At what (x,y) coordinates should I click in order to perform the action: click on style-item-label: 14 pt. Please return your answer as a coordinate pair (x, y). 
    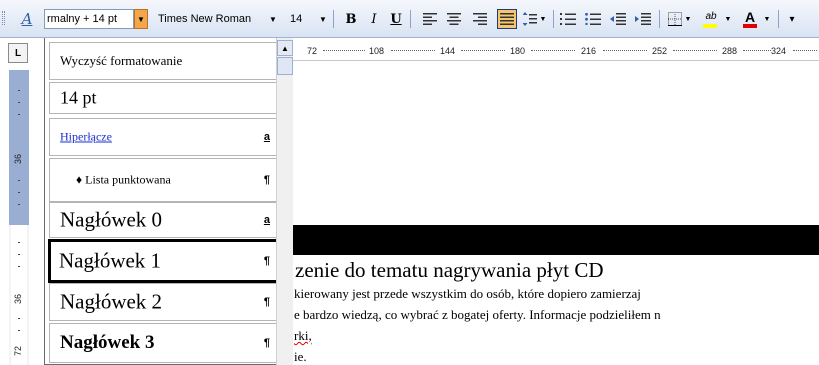
    Looking at the image, I should click on (78, 97).